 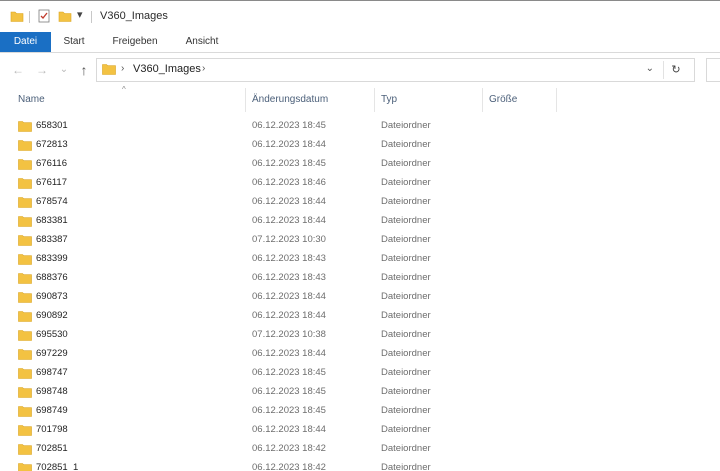 I want to click on file-name: 676117, so click(x=51, y=182).